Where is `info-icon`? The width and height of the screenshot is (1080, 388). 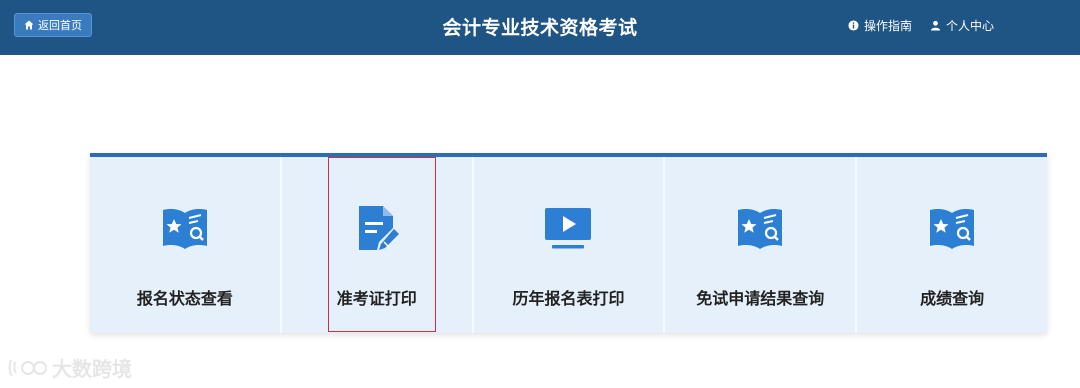 info-icon is located at coordinates (853, 25).